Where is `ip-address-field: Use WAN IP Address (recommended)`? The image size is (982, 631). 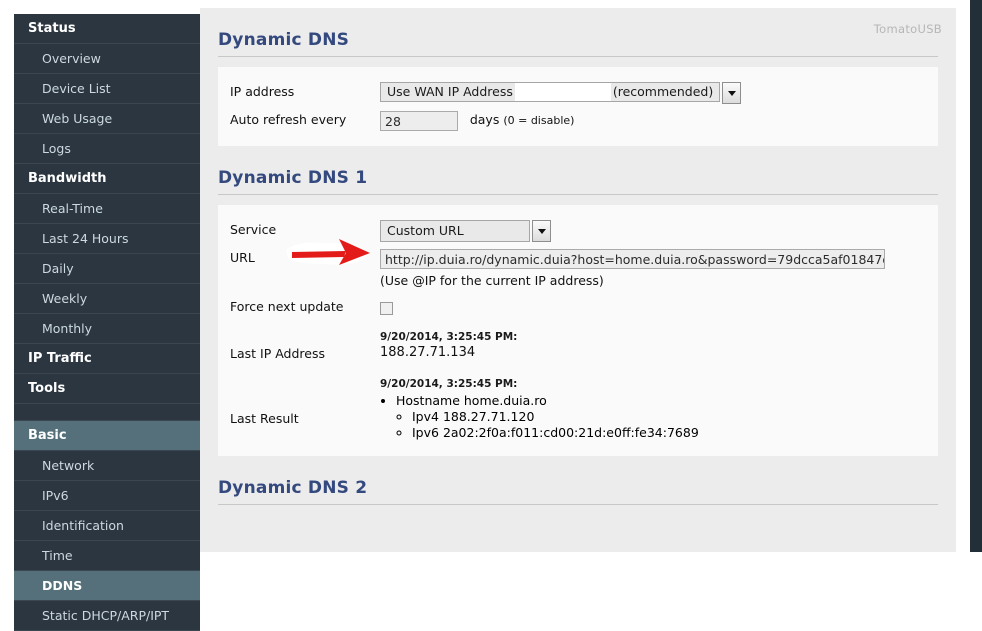
ip-address-field: Use WAN IP Address (recommended) is located at coordinates (659, 93).